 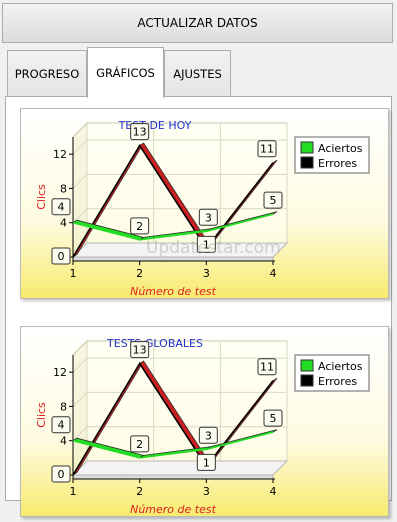 What do you see at coordinates (125, 72) in the screenshot?
I see `tab-graficos: GRÁFICOS` at bounding box center [125, 72].